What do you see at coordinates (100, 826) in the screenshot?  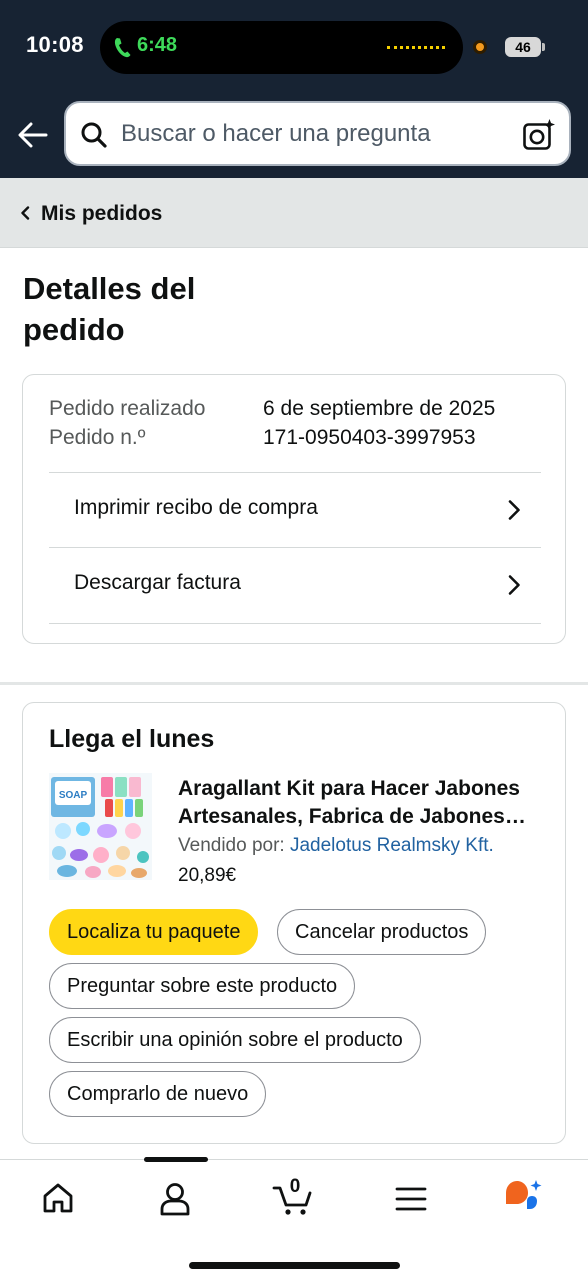 I see `product-image: SOAP` at bounding box center [100, 826].